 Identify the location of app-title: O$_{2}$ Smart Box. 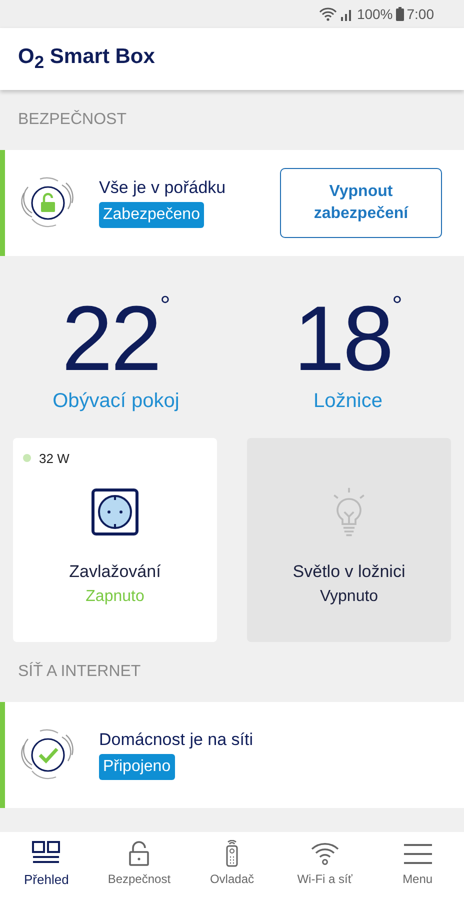
(86, 59).